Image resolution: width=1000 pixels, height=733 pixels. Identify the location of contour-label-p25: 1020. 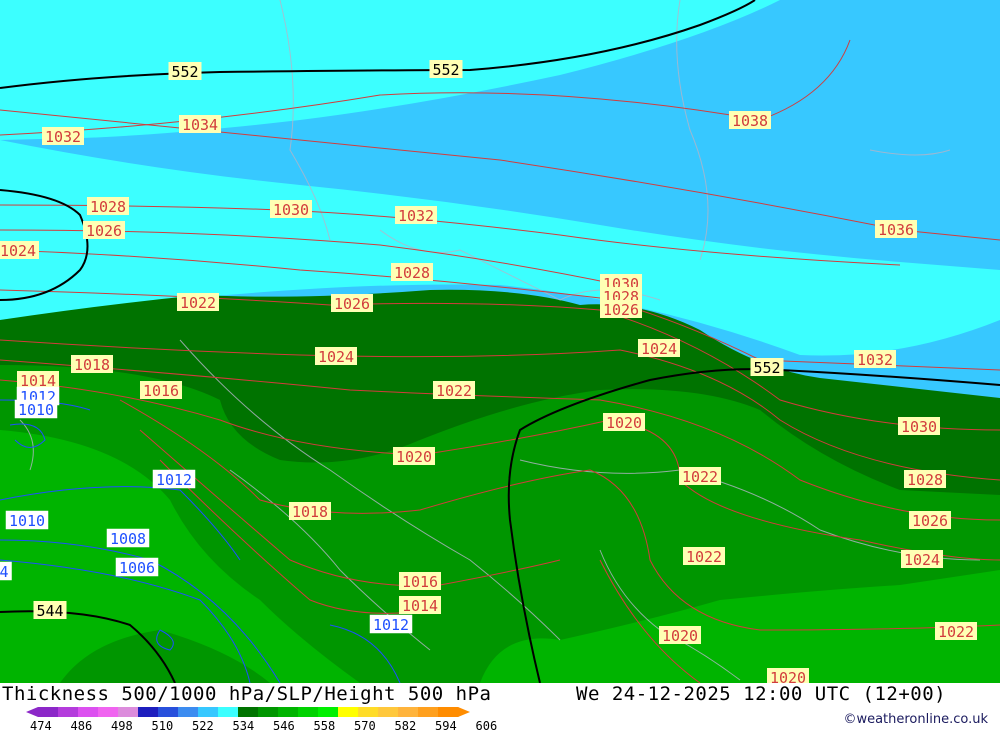
(414, 456).